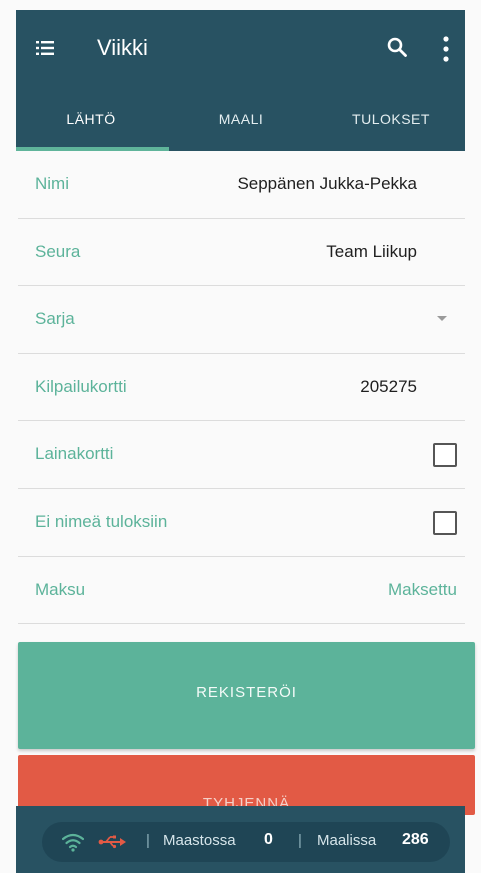 The image size is (481, 873). I want to click on payment-row: Maksu Maksettu, so click(241, 591).